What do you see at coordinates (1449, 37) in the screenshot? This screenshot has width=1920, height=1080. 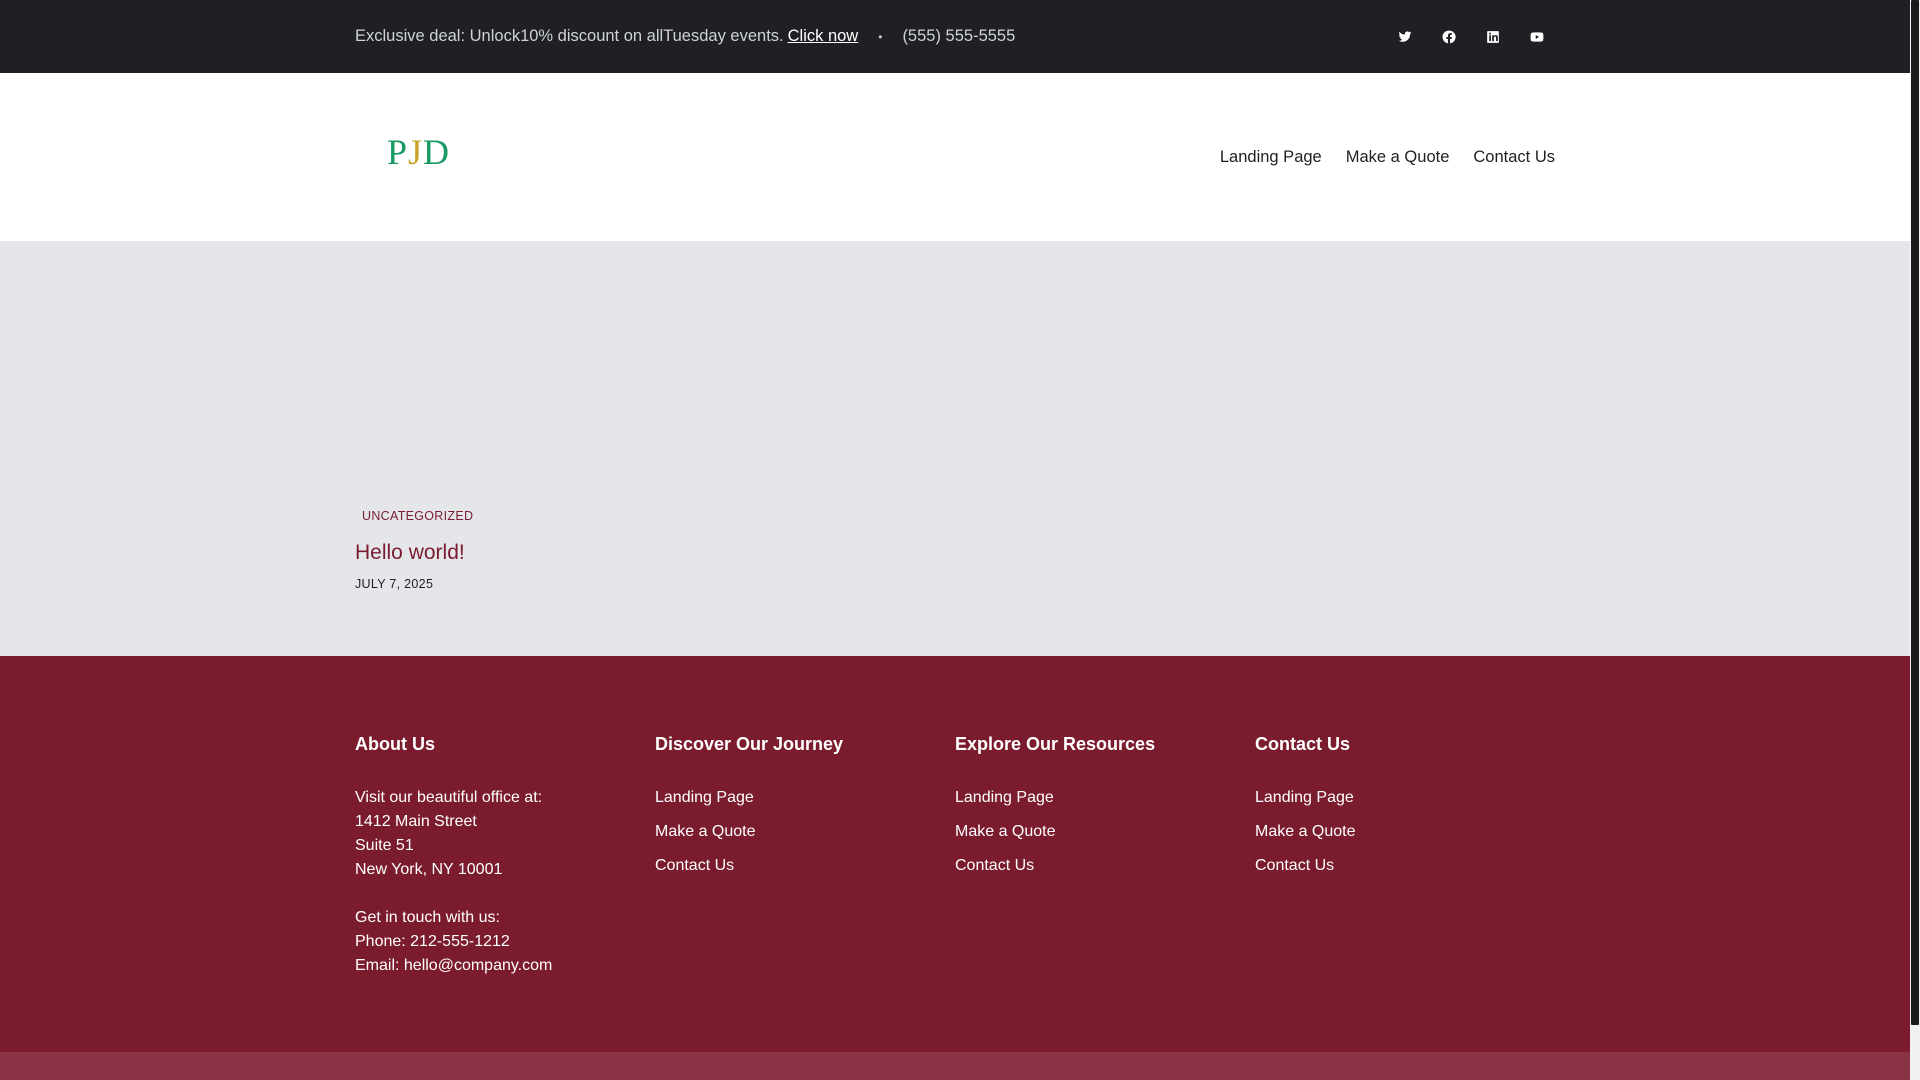 I see `facebook-icon` at bounding box center [1449, 37].